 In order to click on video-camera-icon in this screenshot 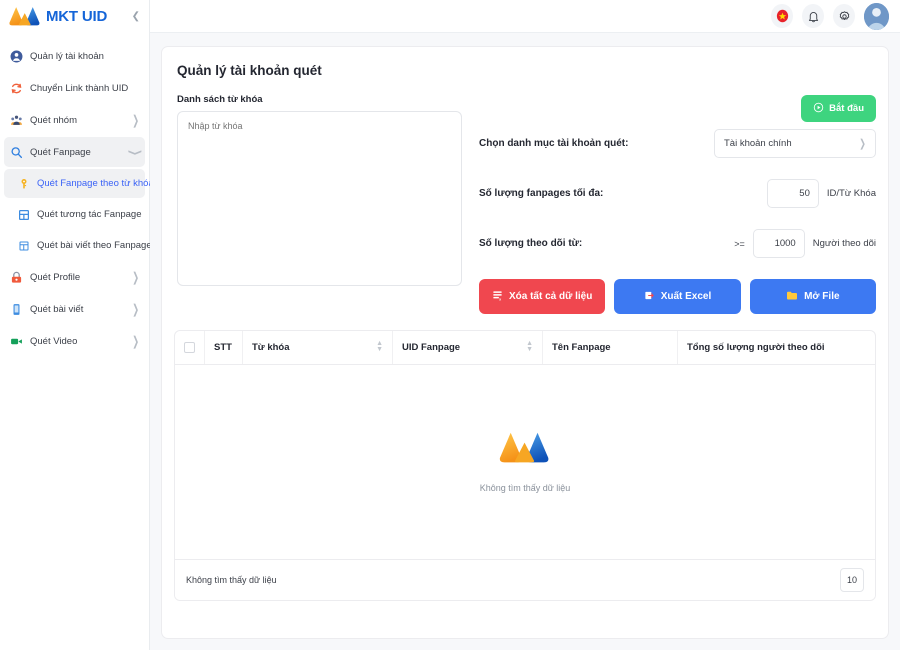, I will do `click(16, 341)`.